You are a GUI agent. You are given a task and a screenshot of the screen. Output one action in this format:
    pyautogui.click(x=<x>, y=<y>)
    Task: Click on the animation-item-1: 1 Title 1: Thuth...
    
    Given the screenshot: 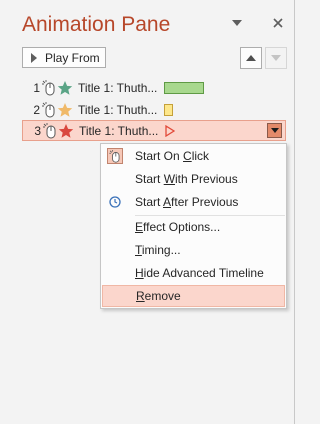 What is the action you would take?
    pyautogui.click(x=154, y=87)
    